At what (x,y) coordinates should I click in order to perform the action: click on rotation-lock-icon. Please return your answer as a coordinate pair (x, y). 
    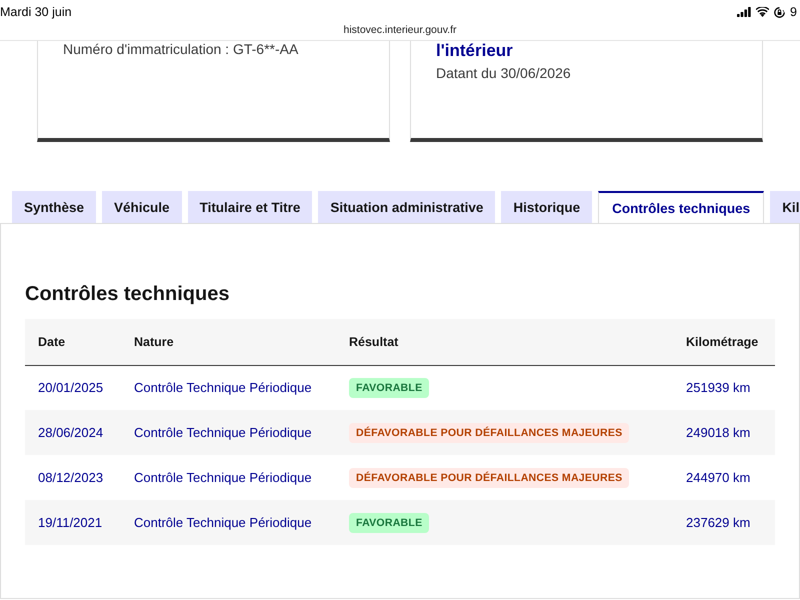
    Looking at the image, I should click on (780, 12).